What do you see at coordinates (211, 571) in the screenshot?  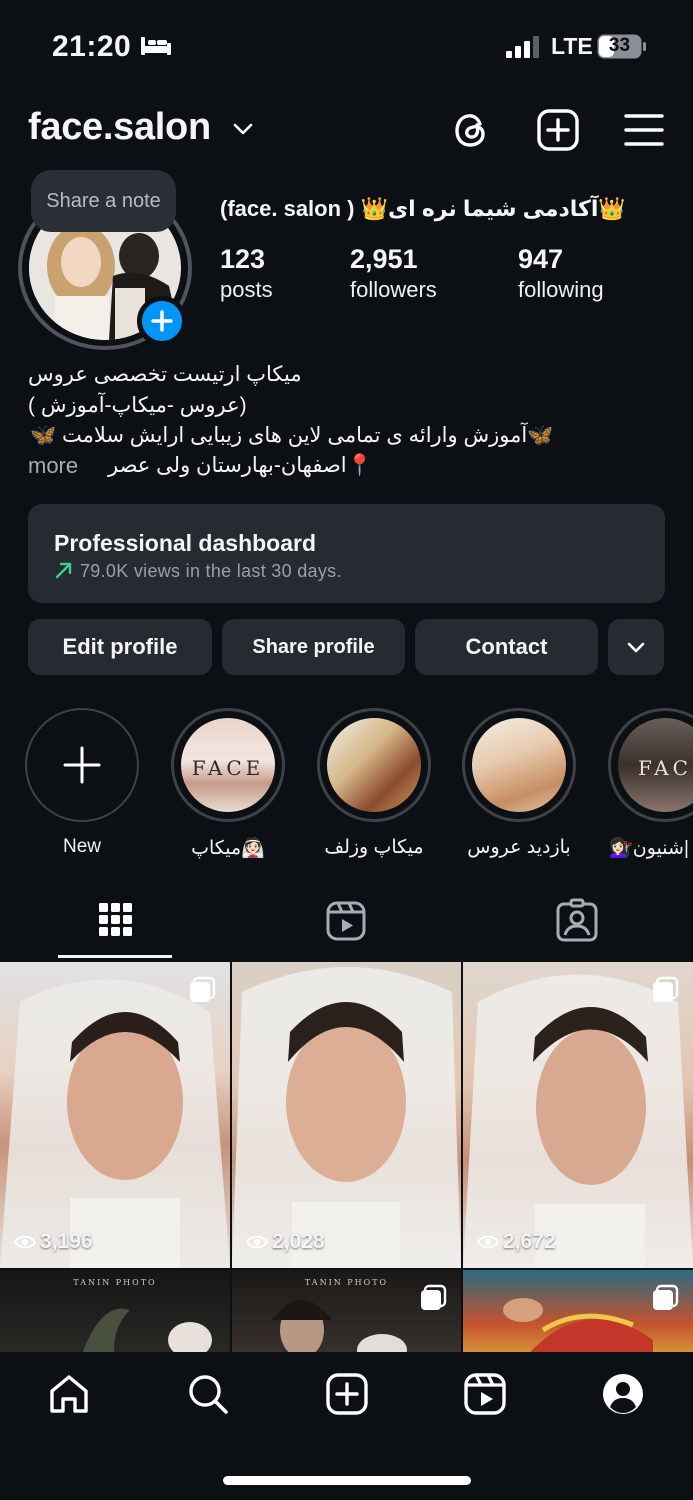 I see `dashboard-views-summary: 79.0K views in the last 30 days.` at bounding box center [211, 571].